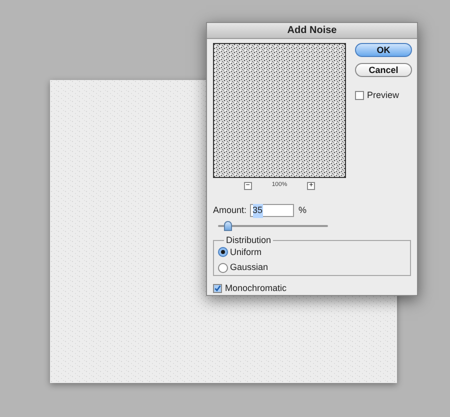  I want to click on monochromatic-checkbox, so click(217, 288).